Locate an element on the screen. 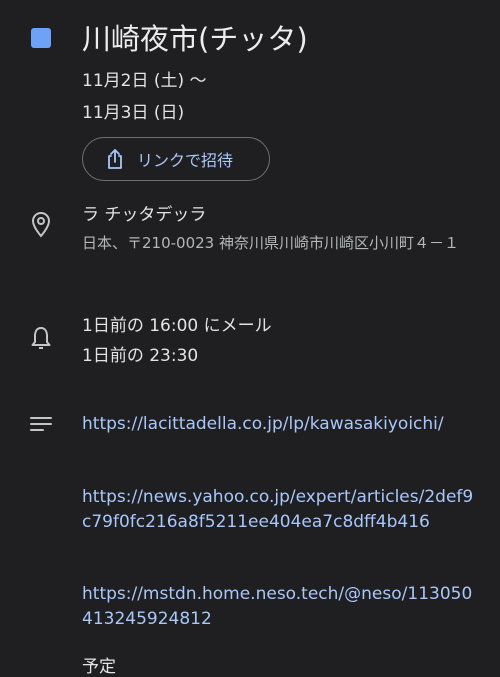 The width and height of the screenshot is (500, 677). bell-icon is located at coordinates (41, 338).